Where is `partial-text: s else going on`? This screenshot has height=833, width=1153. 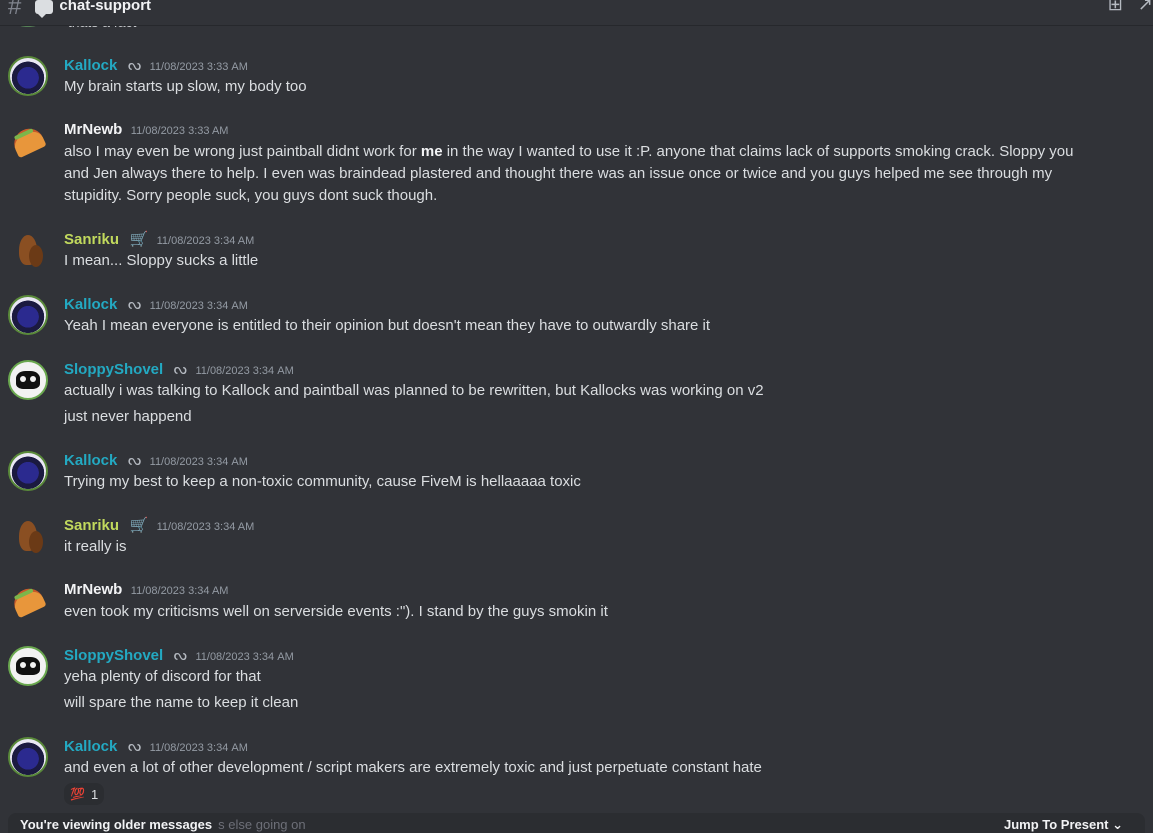
partial-text: s else going on is located at coordinates (262, 824).